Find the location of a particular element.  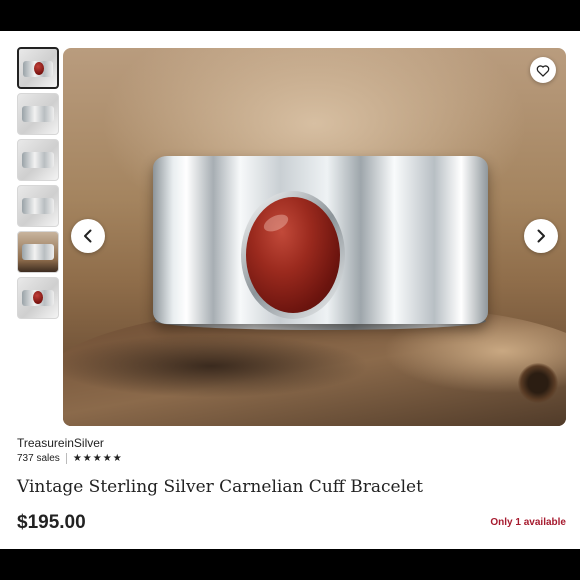

next-image-button is located at coordinates (541, 236).